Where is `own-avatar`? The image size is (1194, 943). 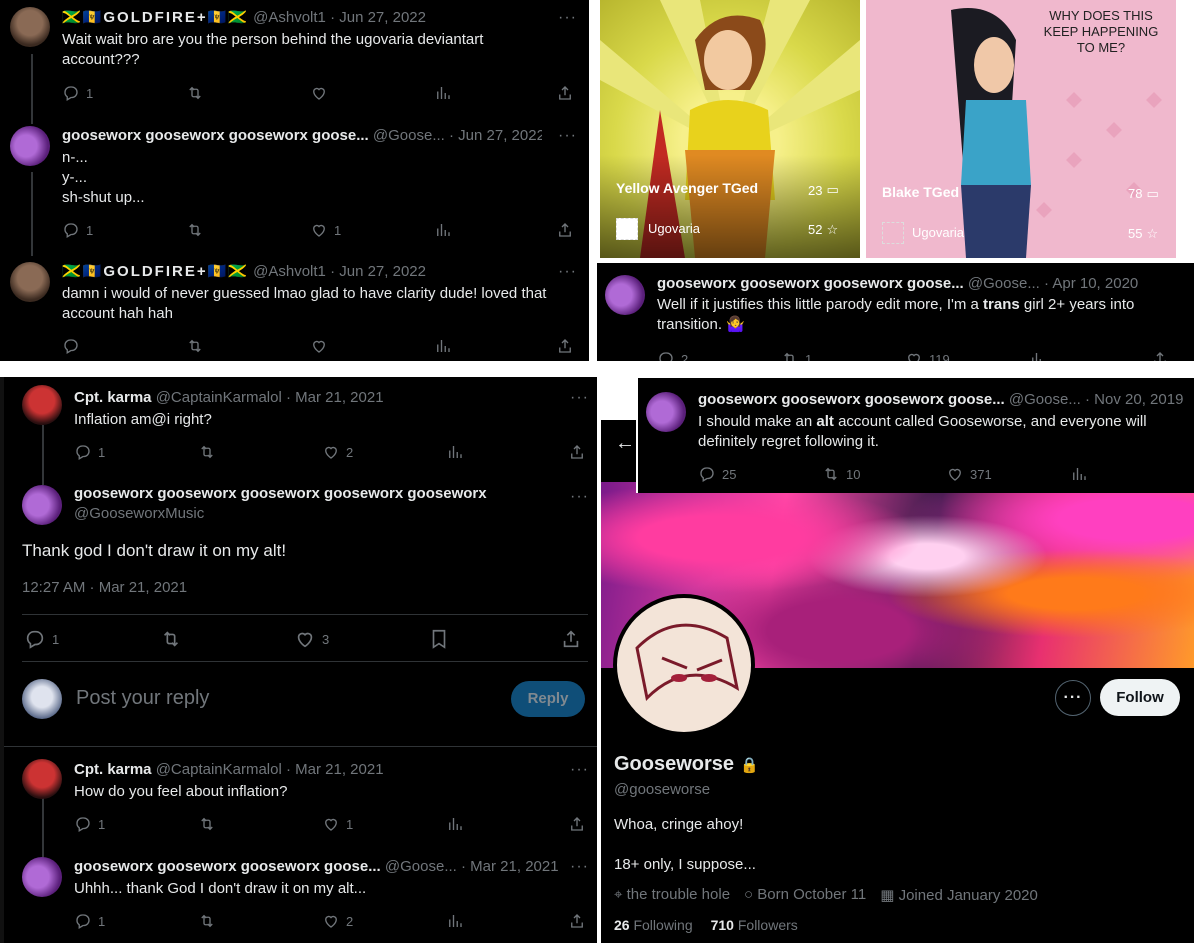
own-avatar is located at coordinates (42, 699).